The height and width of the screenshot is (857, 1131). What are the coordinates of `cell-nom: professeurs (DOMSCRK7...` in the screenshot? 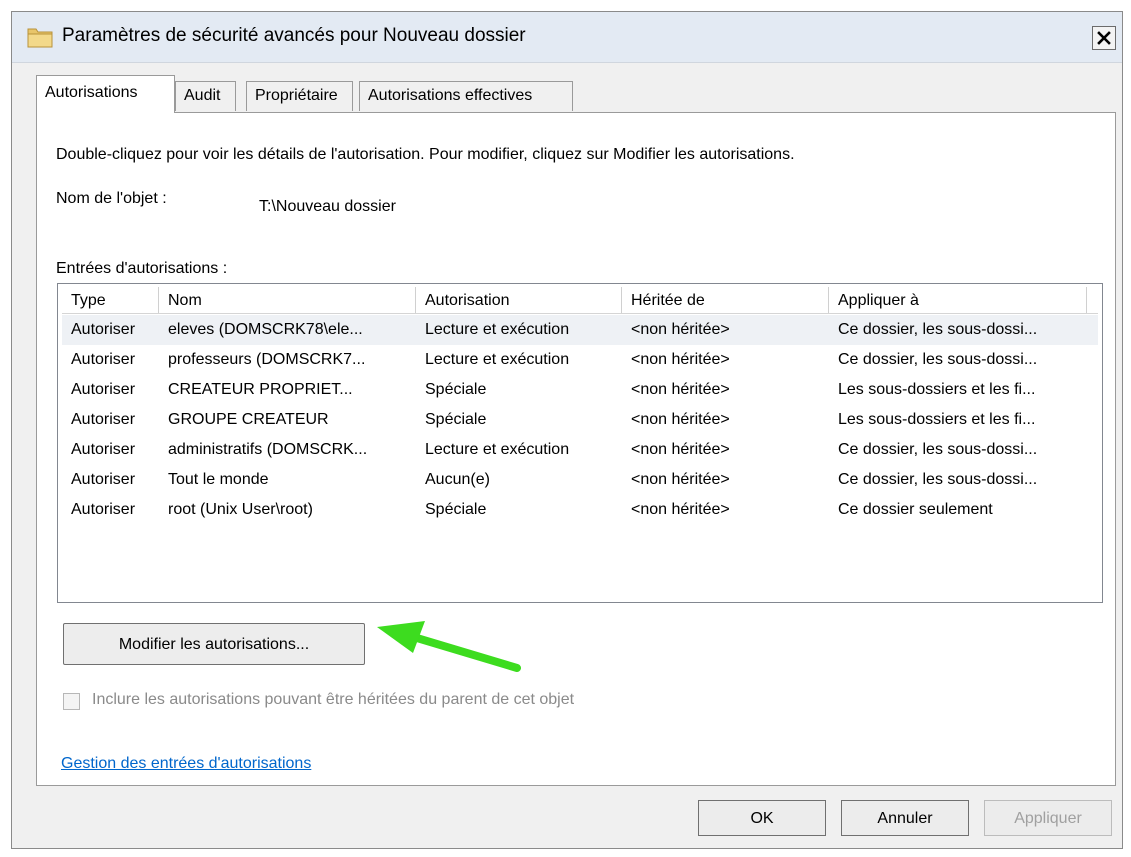 It's located at (267, 359).